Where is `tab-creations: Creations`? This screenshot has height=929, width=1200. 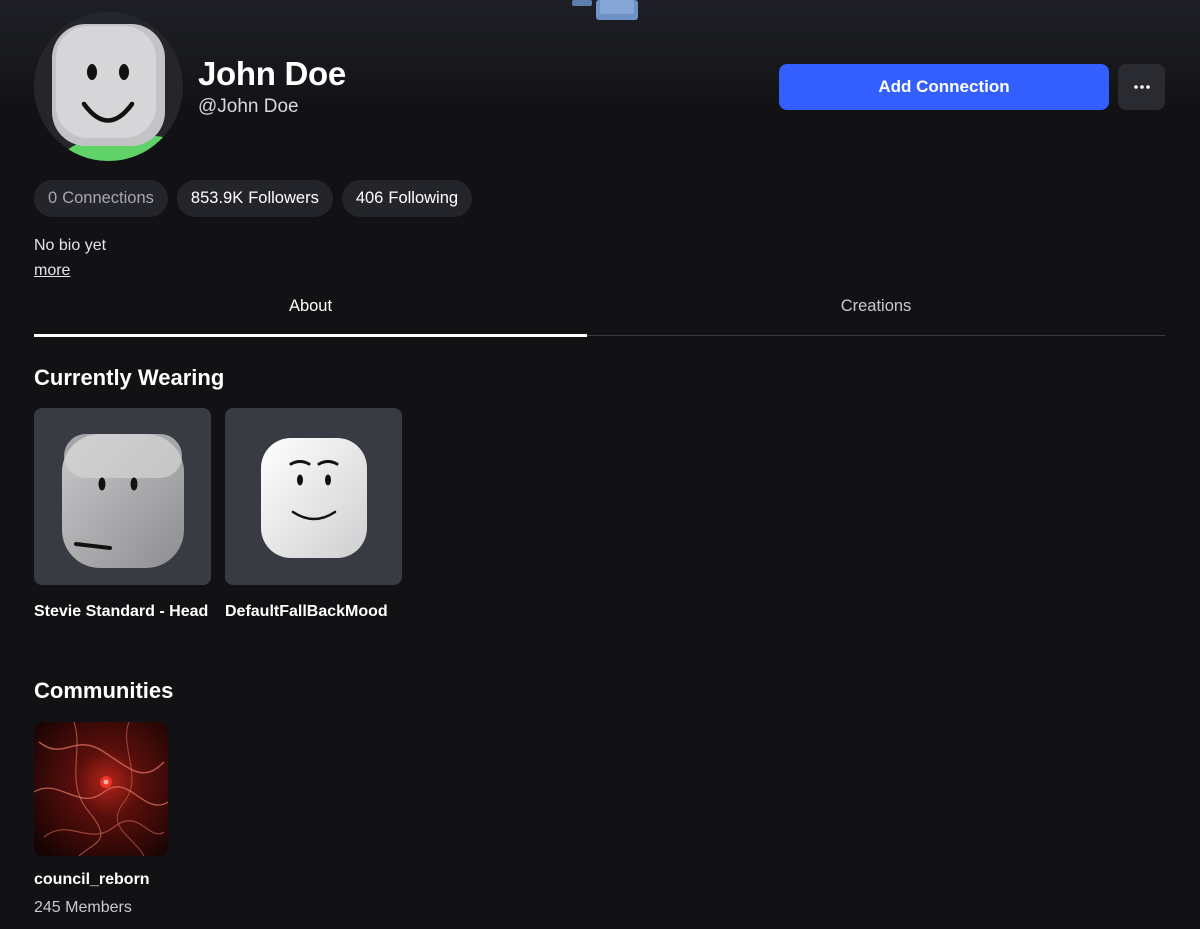
tab-creations: Creations is located at coordinates (876, 313).